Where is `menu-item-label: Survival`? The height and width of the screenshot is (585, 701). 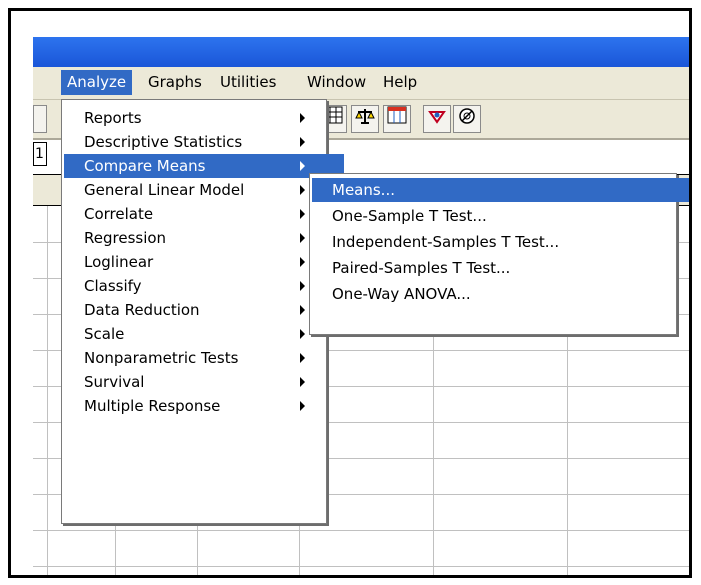 menu-item-label: Survival is located at coordinates (114, 382).